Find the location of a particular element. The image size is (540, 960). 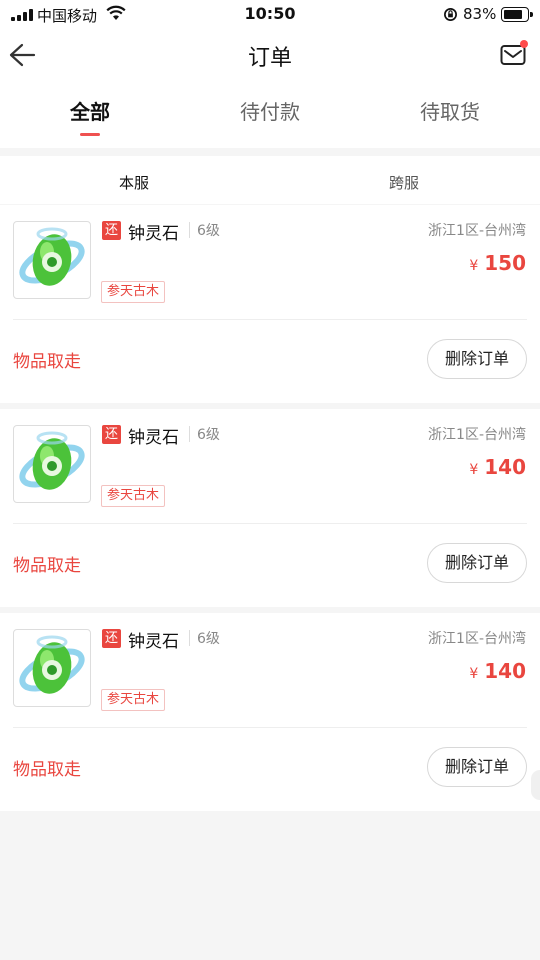

battery-icon is located at coordinates (517, 14).